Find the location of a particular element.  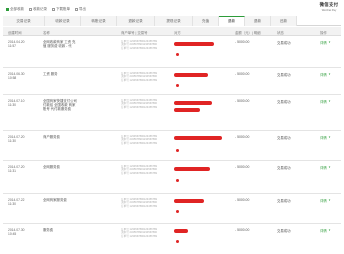

record-tabs: 交易记录 收款记录 转账记录 退款记录 提现记录 充值 退款 退款 还款 is located at coordinates (172, 21).